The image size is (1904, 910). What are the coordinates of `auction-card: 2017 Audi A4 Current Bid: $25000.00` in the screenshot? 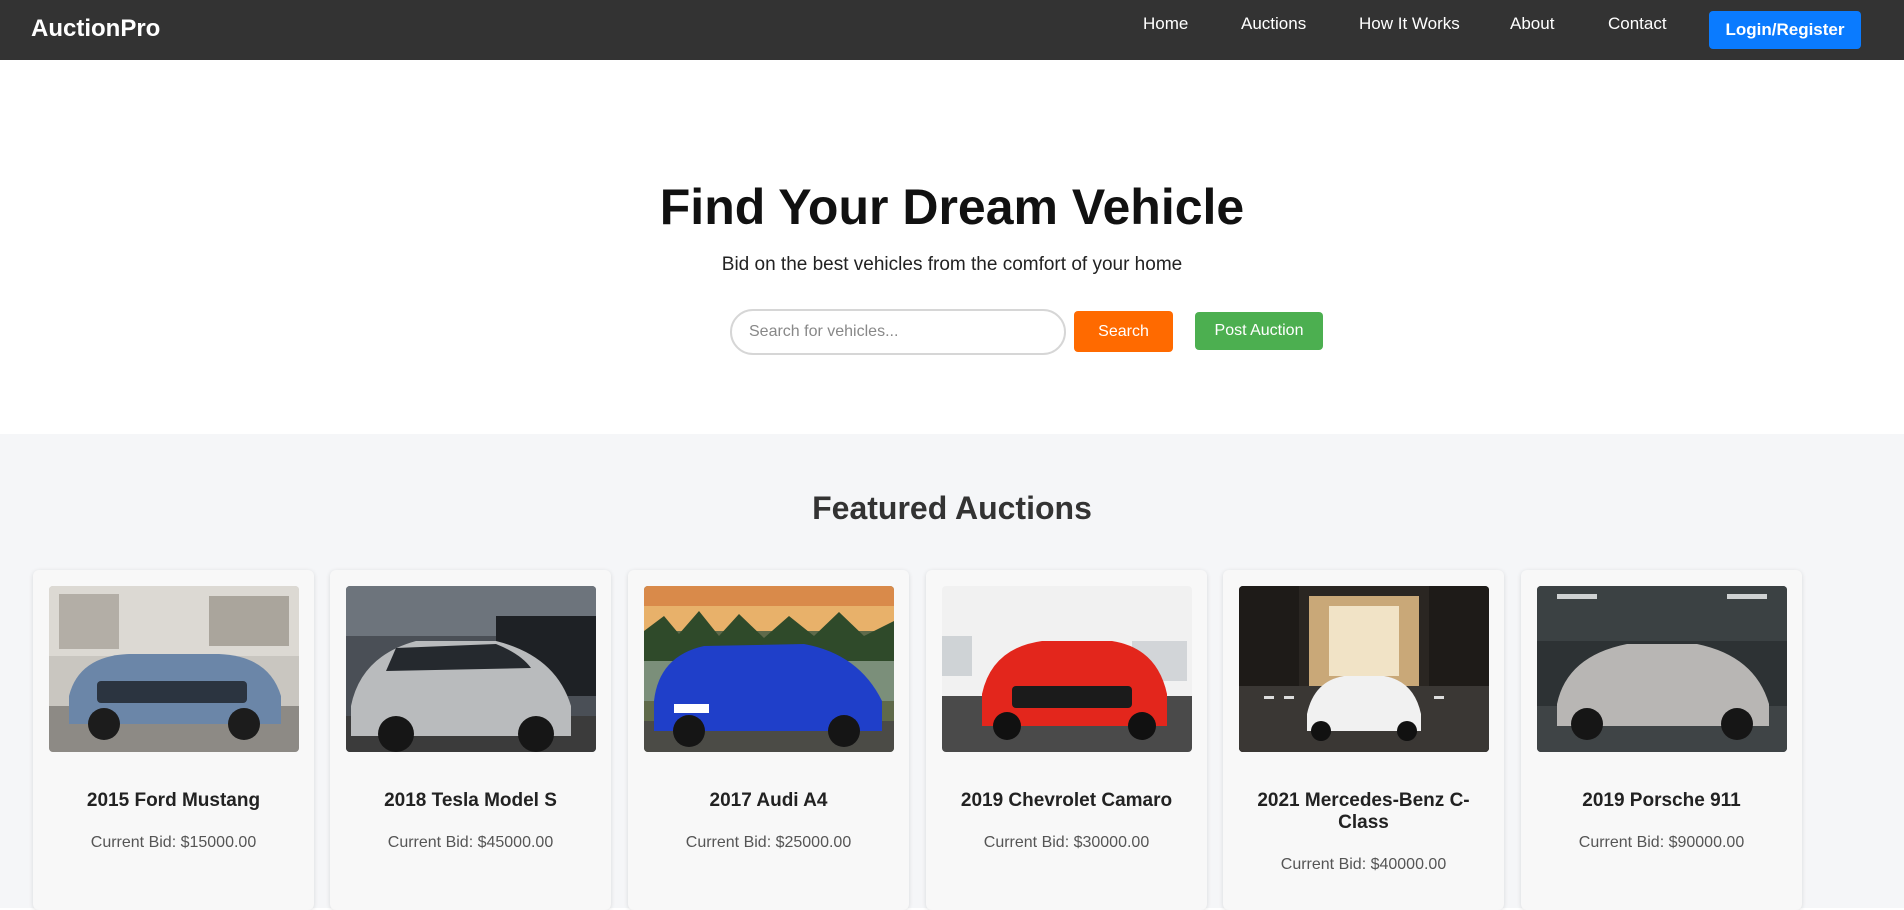 It's located at (768, 740).